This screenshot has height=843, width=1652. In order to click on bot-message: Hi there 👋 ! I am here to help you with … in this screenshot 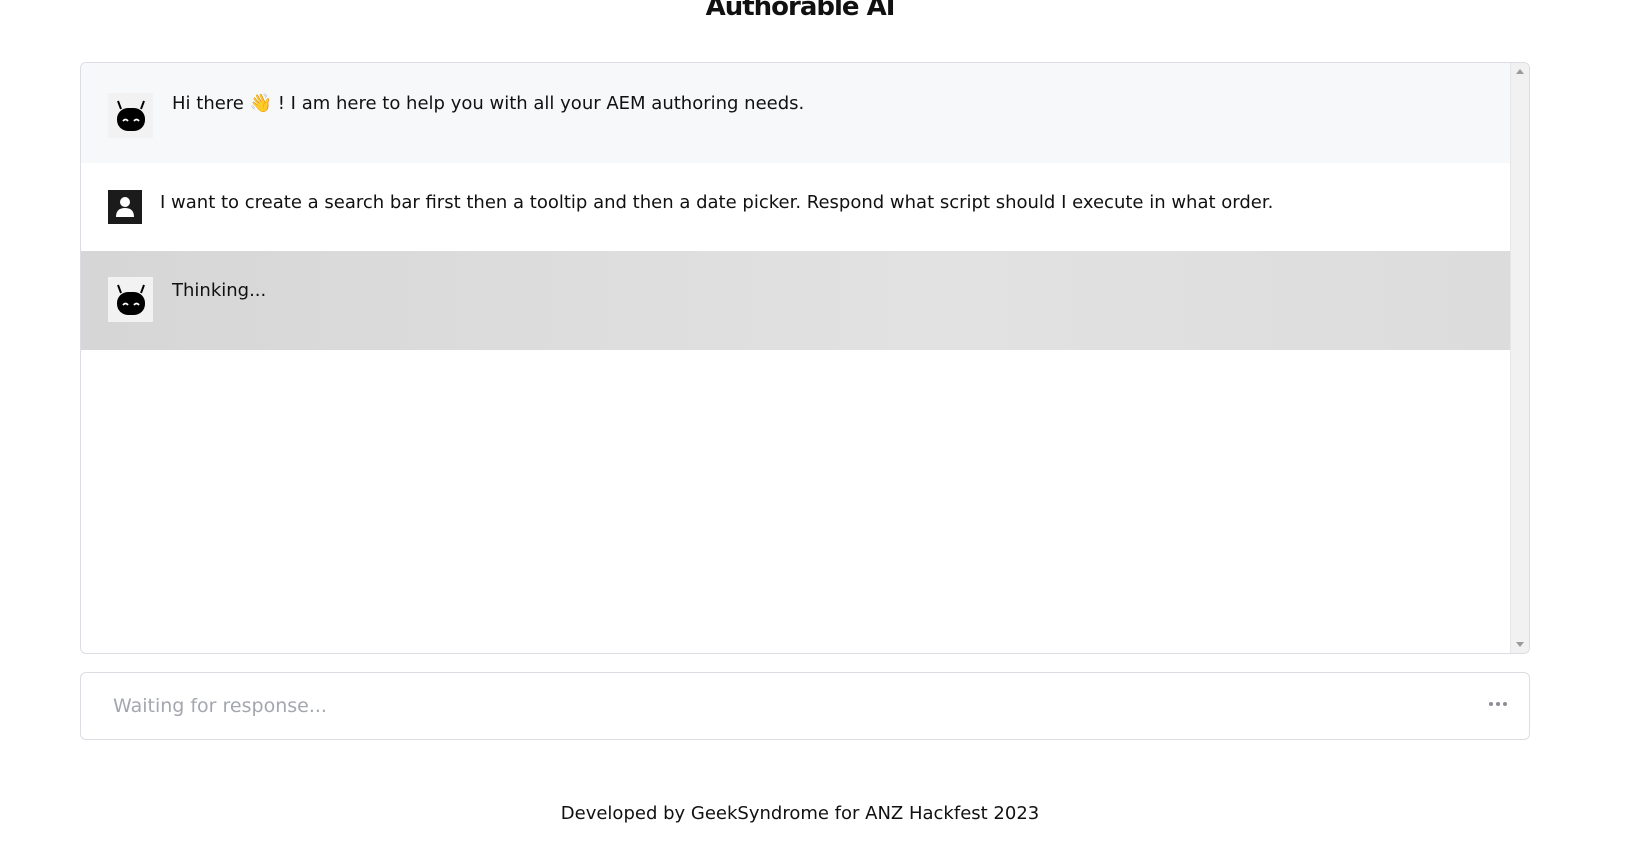, I will do `click(795, 113)`.